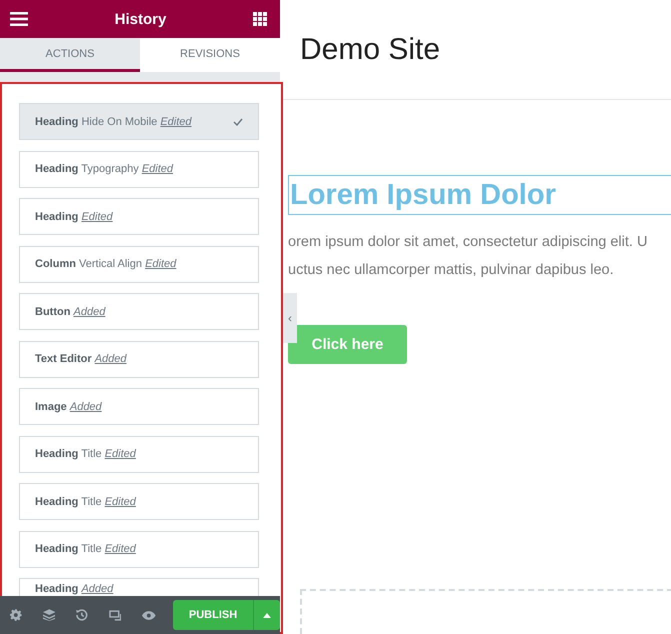  I want to click on paragraph-line: orem ipsum dolor sit amet, consectetur adipiscing elit. U, so click(468, 242).